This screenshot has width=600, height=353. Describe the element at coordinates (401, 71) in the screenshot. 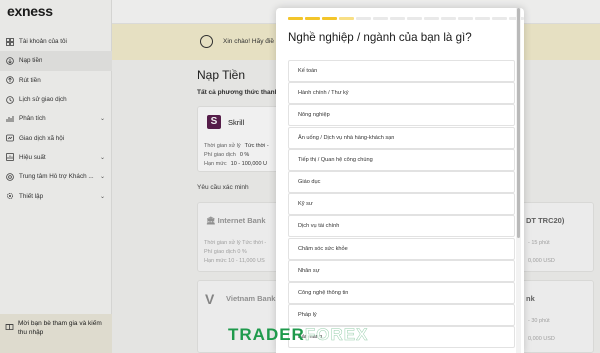

I see `occupation-option: Kế toán` at that location.